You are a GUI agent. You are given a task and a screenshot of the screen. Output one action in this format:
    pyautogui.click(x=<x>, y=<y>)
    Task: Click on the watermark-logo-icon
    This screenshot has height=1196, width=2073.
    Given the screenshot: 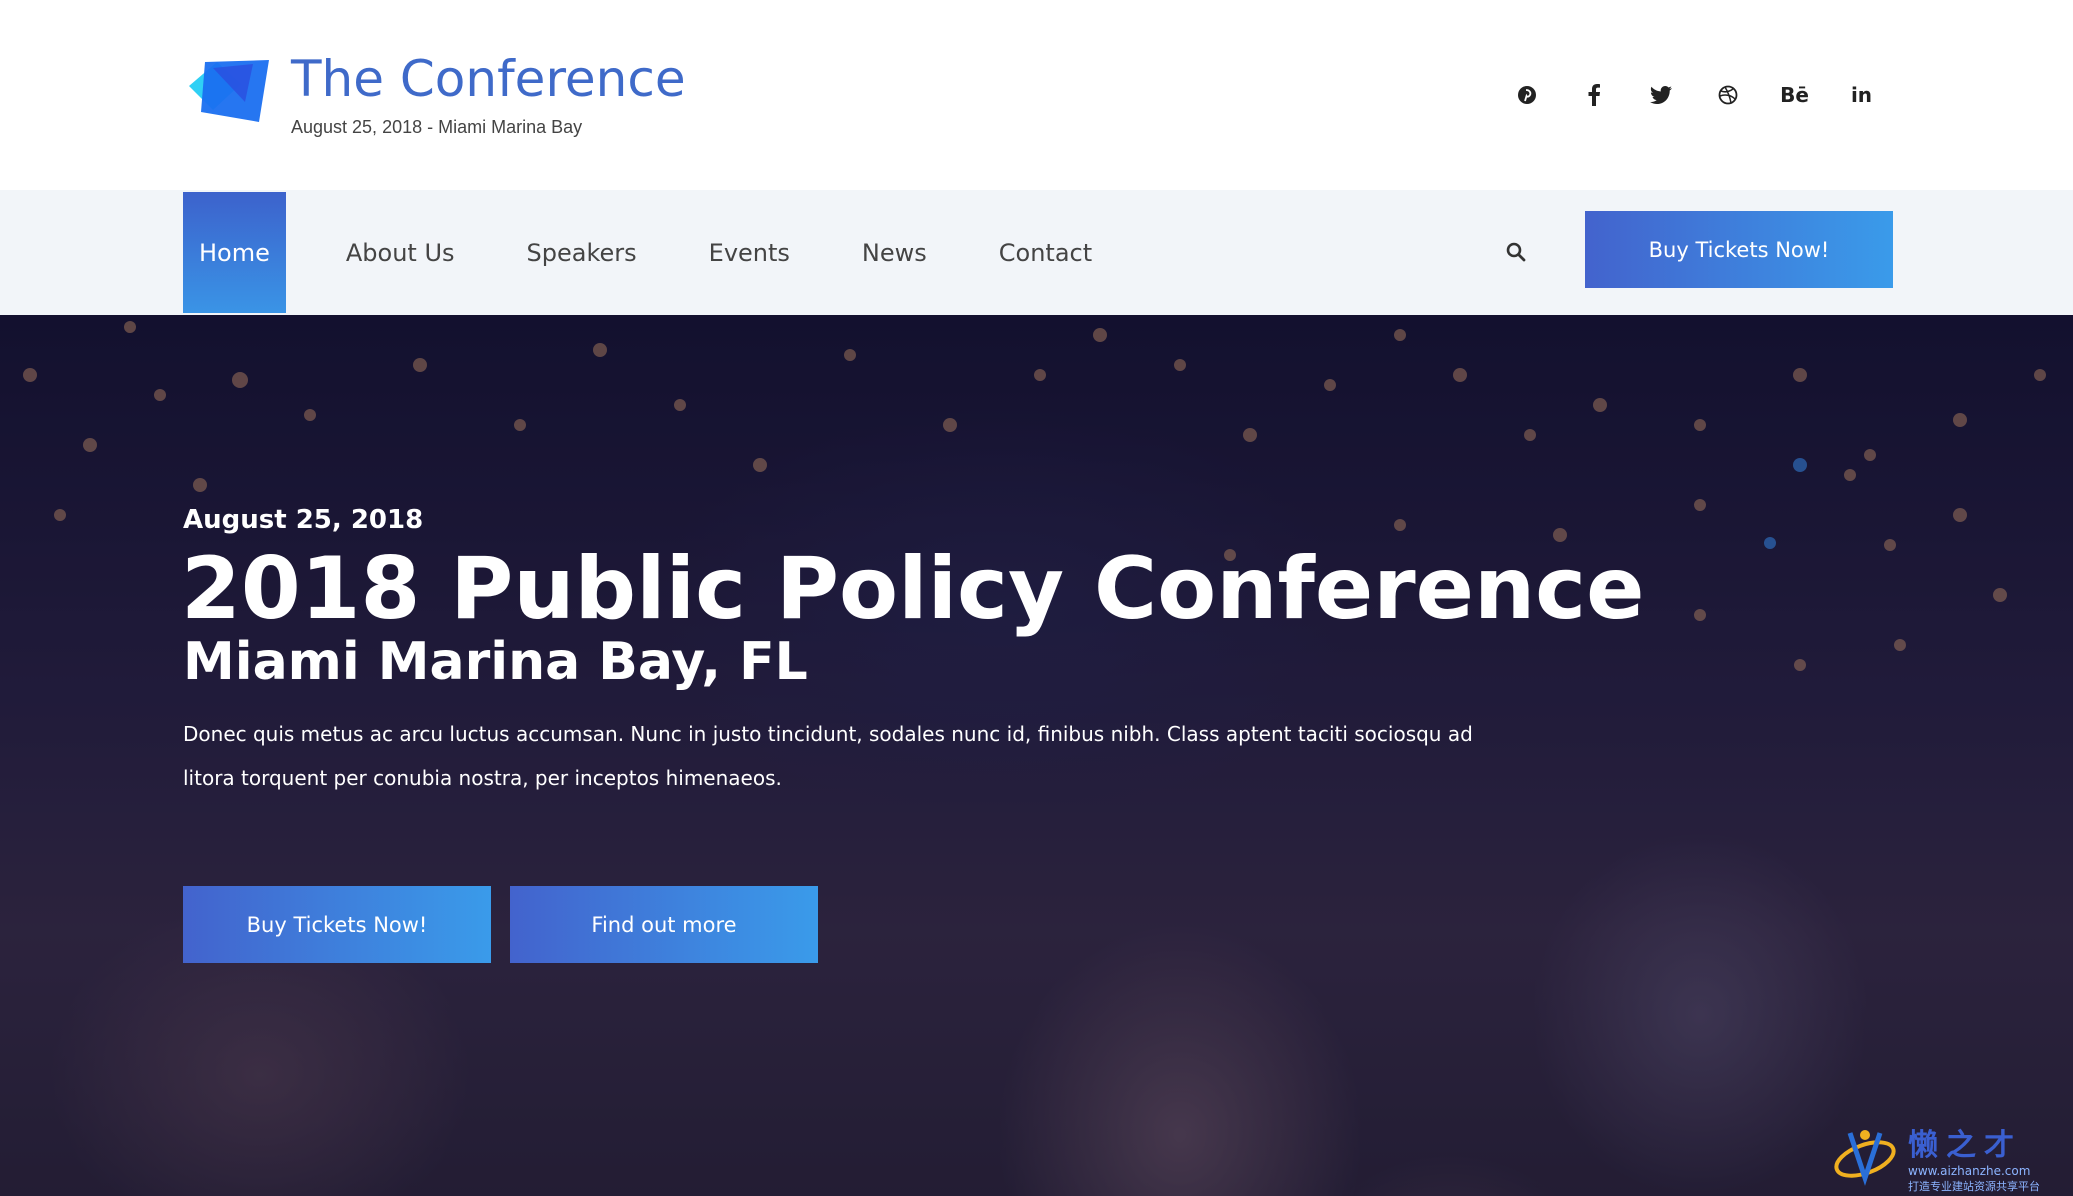 What is the action you would take?
    pyautogui.click(x=1865, y=1157)
    